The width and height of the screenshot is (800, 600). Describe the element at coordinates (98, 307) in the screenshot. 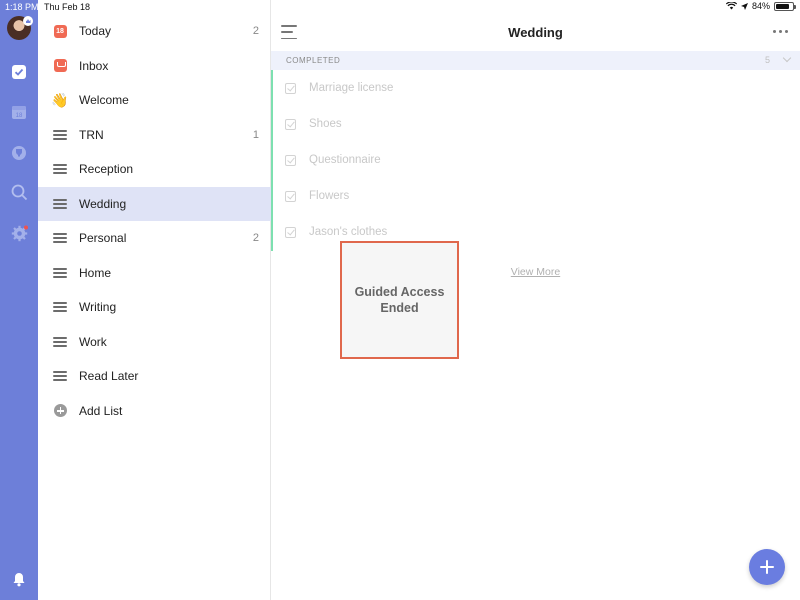

I see `sidebar-item-label: Writing` at that location.